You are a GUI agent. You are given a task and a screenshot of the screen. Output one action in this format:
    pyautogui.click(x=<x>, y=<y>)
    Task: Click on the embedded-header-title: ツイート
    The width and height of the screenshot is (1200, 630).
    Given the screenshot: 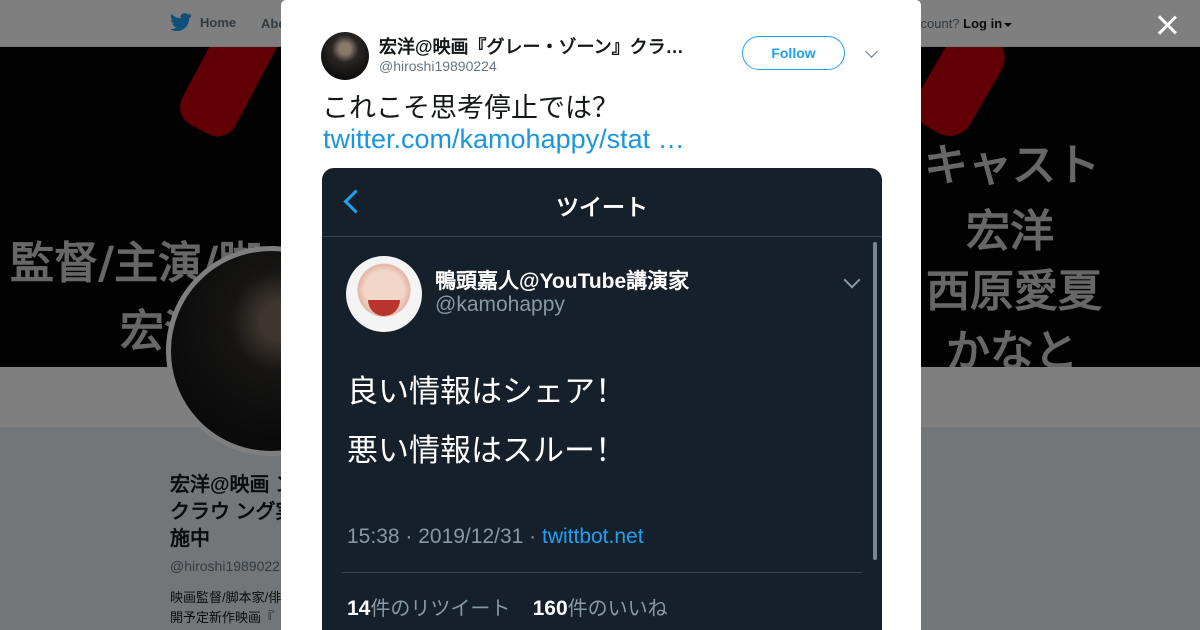 What is the action you would take?
    pyautogui.click(x=602, y=207)
    